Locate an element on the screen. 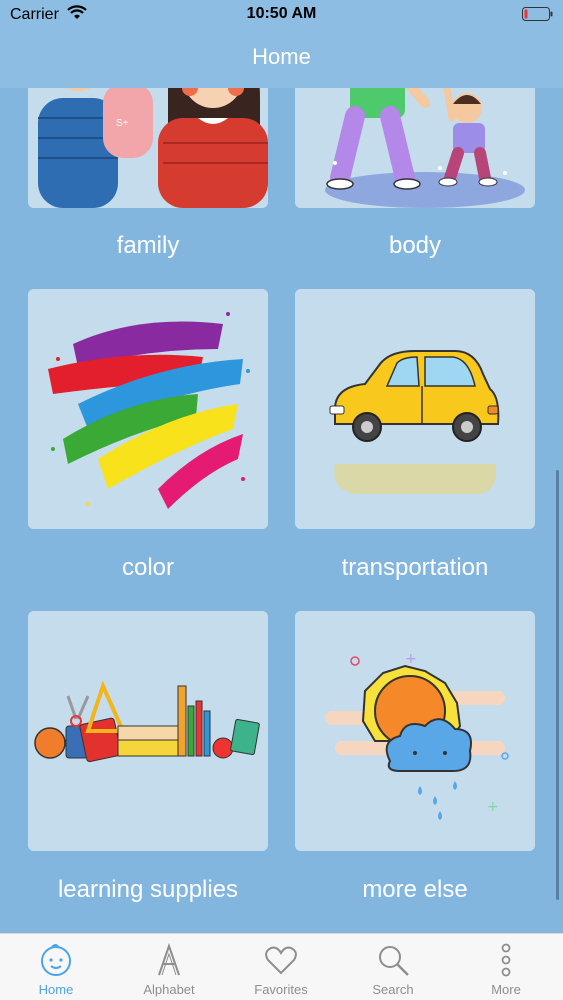 This screenshot has width=563, height=1000. tab-alphabet: Alphabet is located at coordinates (169, 967).